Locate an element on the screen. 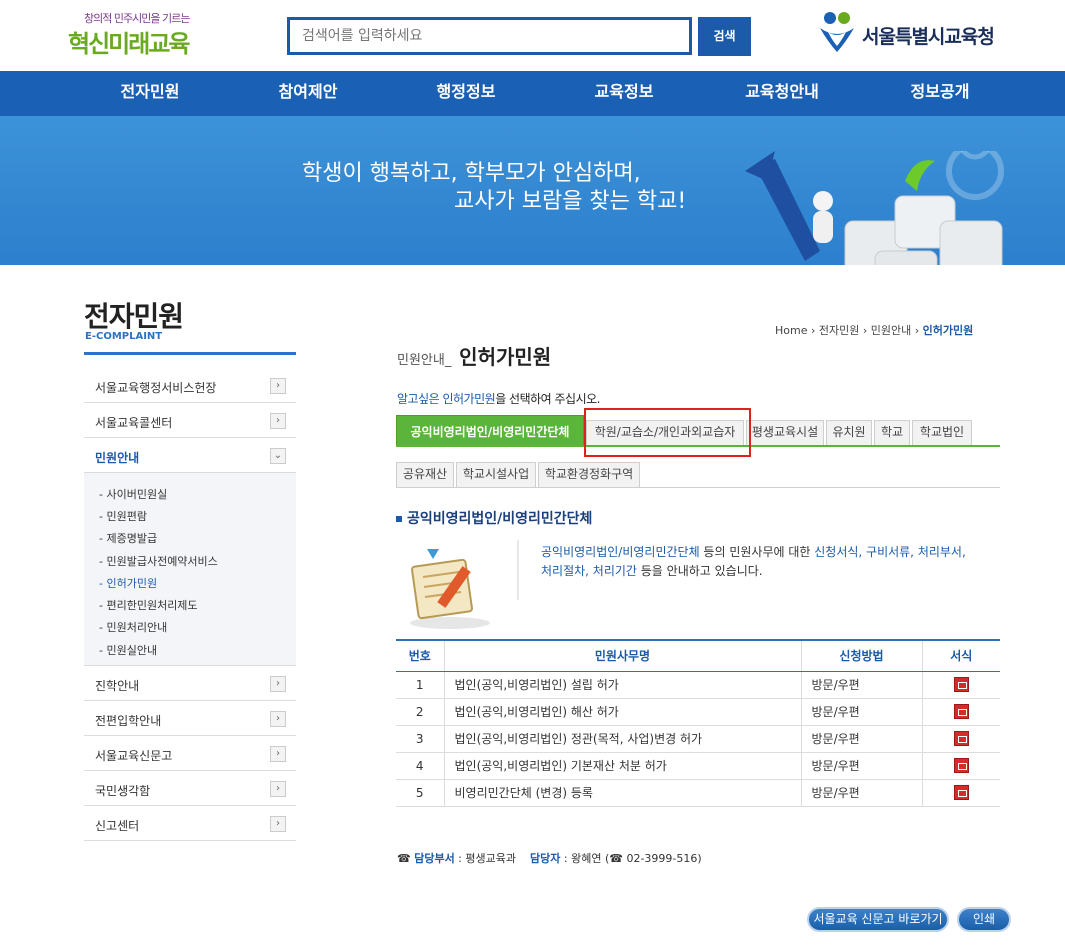 Image resolution: width=1065 pixels, height=948 pixels. sidebar-item-transfer: 전편입학안내 › is located at coordinates (190, 718).